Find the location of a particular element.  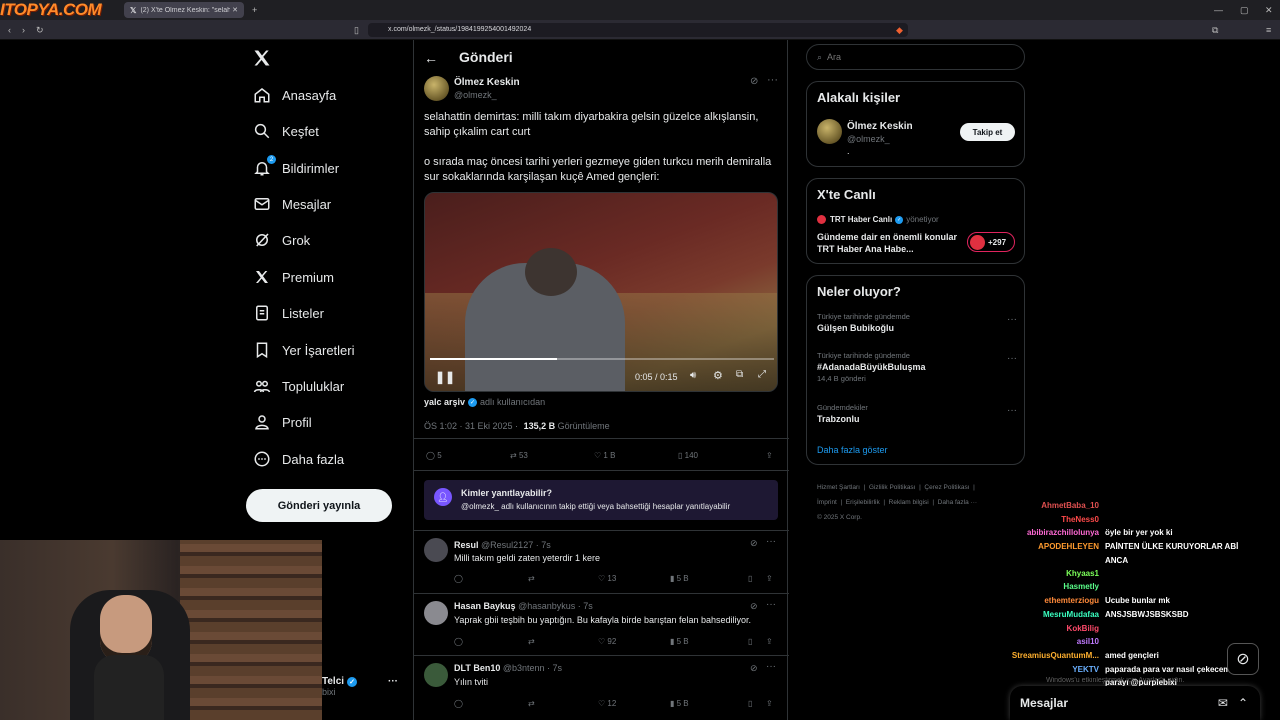

menu-icon: ≡ is located at coordinates (1268, 30).